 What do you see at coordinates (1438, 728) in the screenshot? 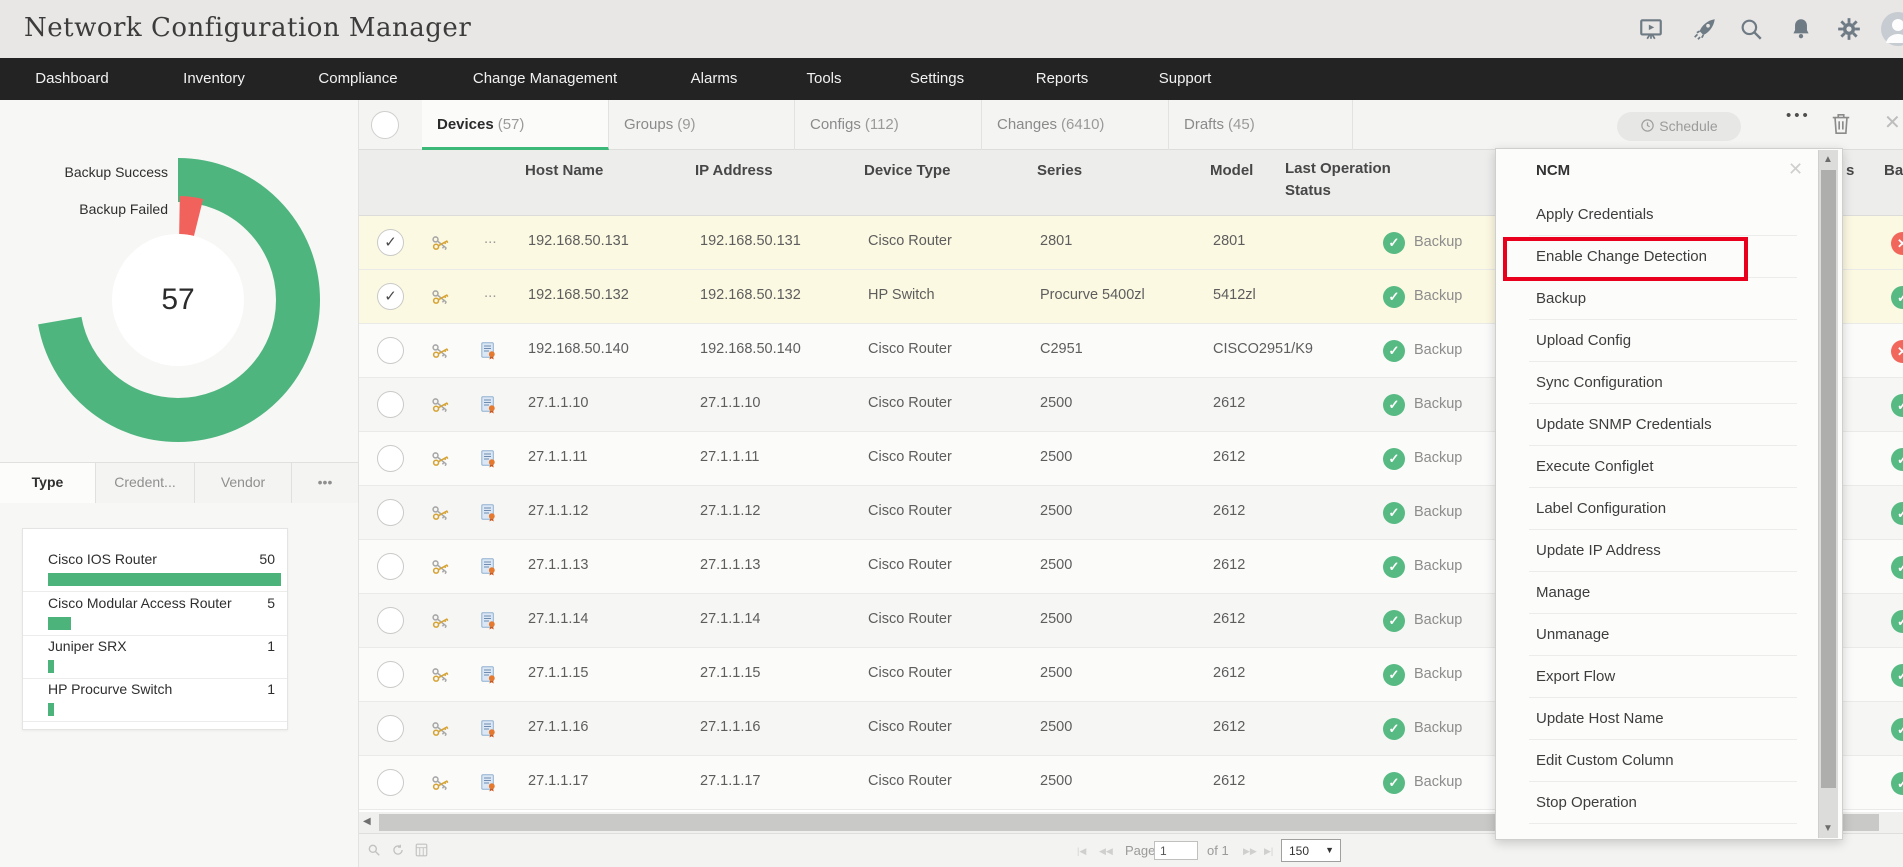
I see `last-operation-status: Backup` at bounding box center [1438, 728].